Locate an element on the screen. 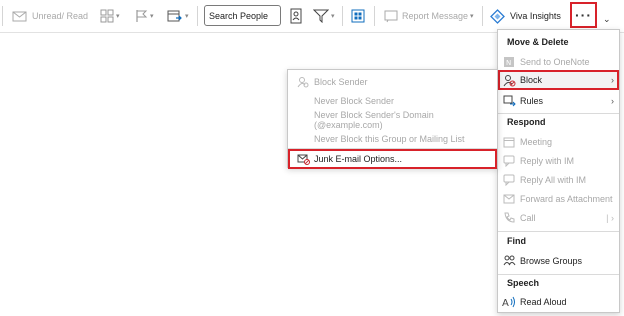  section-header-find: Find is located at coordinates (516, 241).